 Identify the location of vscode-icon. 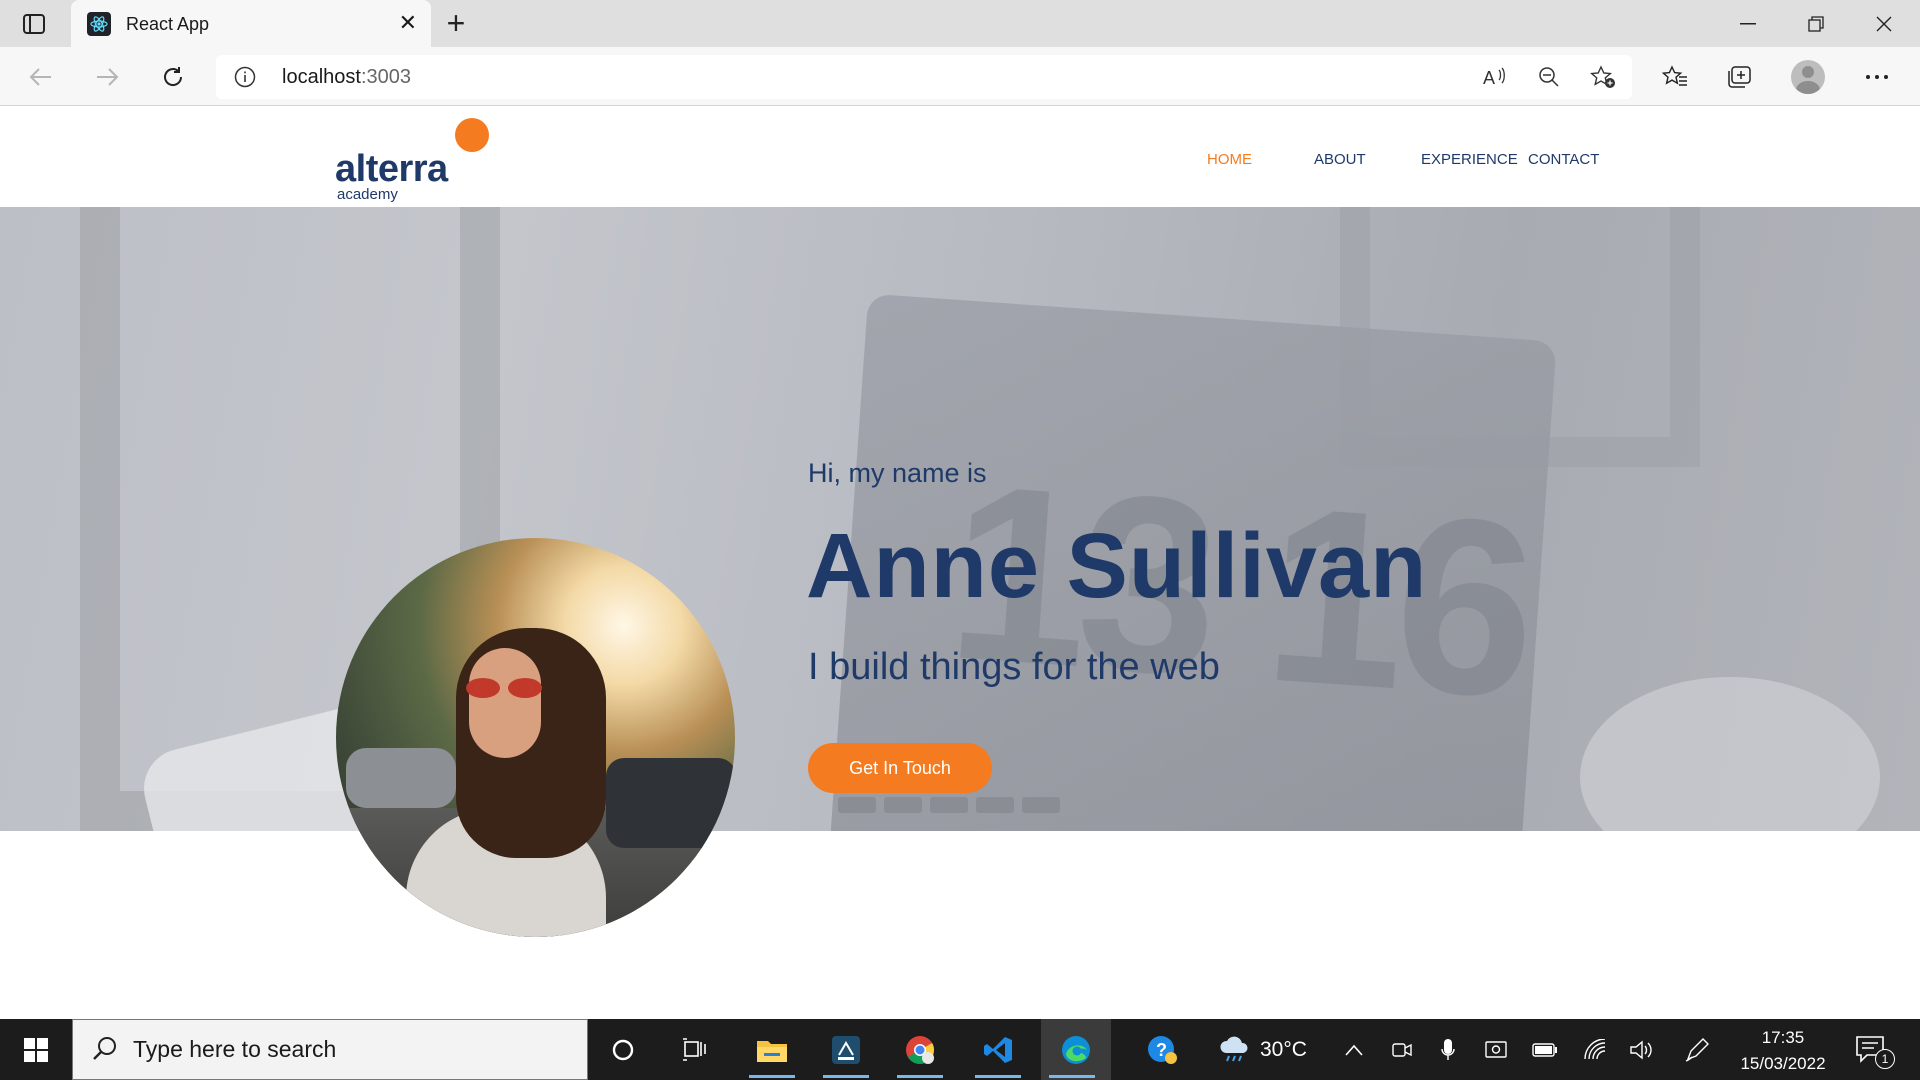
(998, 1049).